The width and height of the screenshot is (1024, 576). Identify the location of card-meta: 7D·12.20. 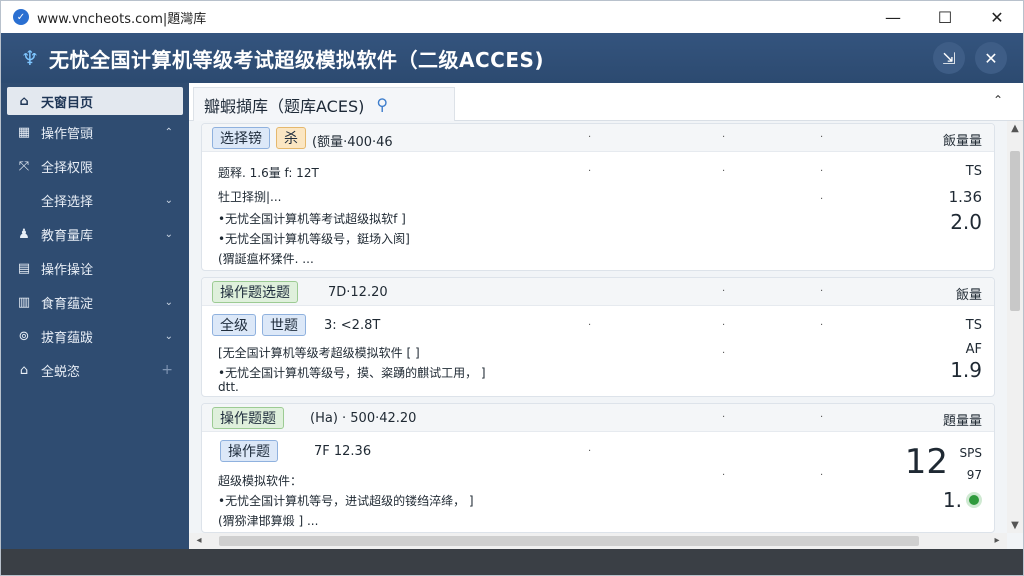
(358, 292).